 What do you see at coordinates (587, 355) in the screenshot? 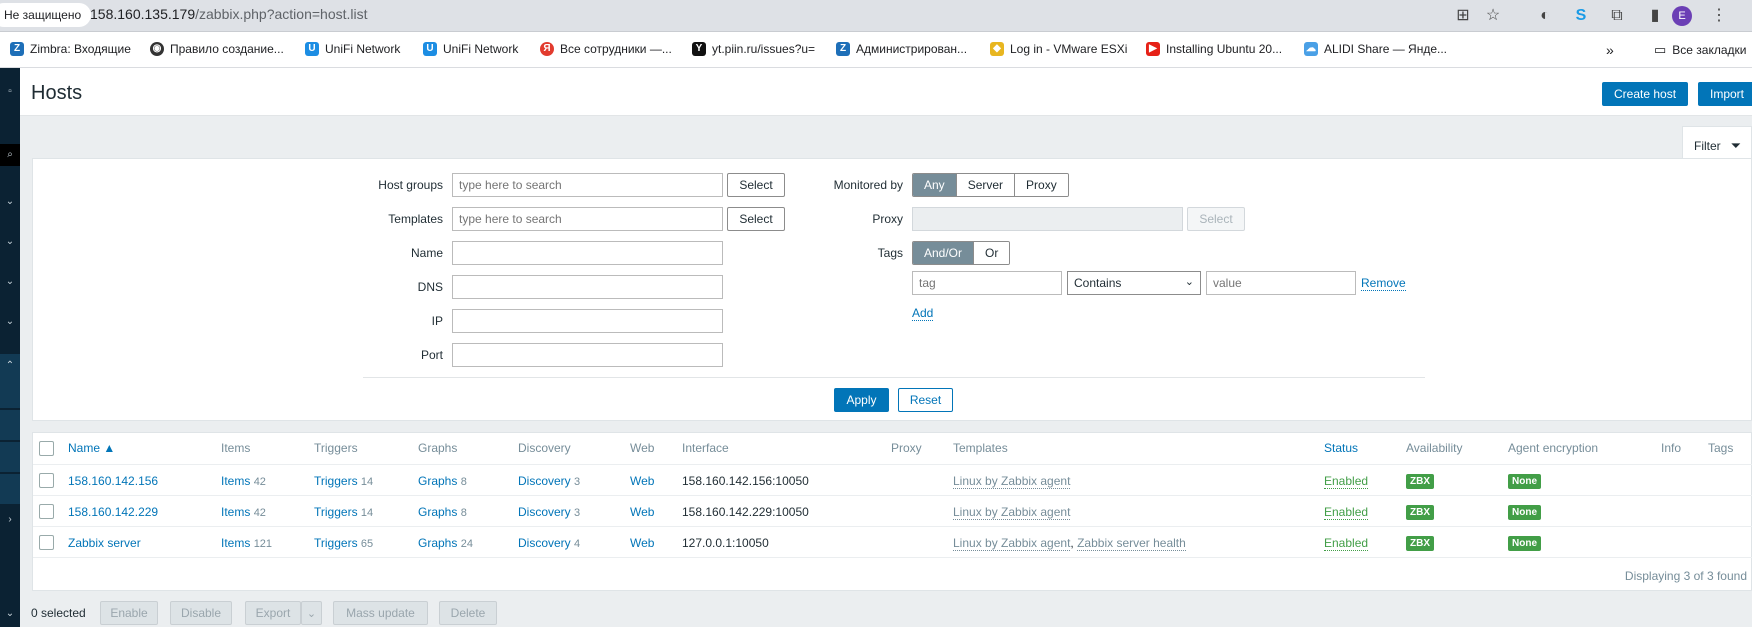
I see `port-field` at bounding box center [587, 355].